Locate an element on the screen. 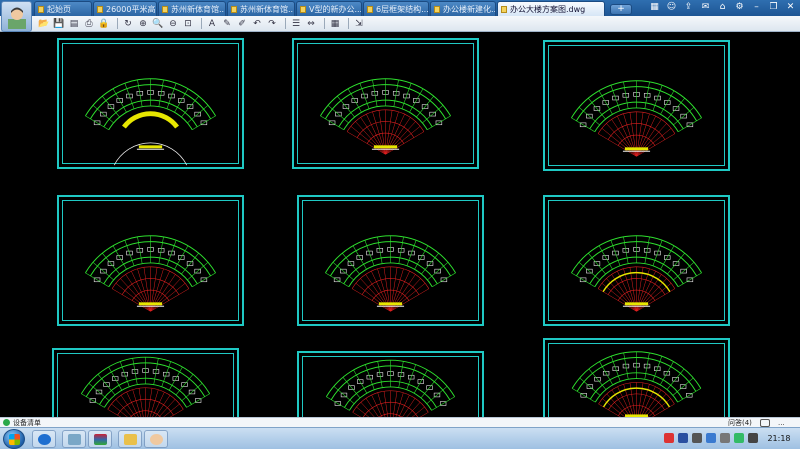 Image resolution: width=800 pixels, height=449 pixels. user-icon: ☺ is located at coordinates (671, 7).